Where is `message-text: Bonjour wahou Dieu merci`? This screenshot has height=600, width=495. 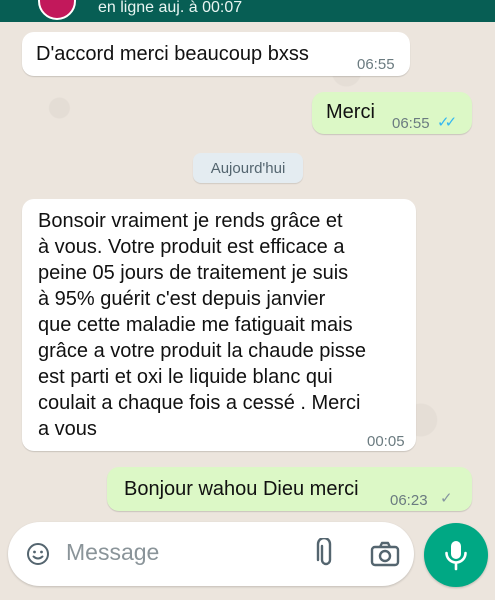 message-text: Bonjour wahou Dieu merci is located at coordinates (241, 489).